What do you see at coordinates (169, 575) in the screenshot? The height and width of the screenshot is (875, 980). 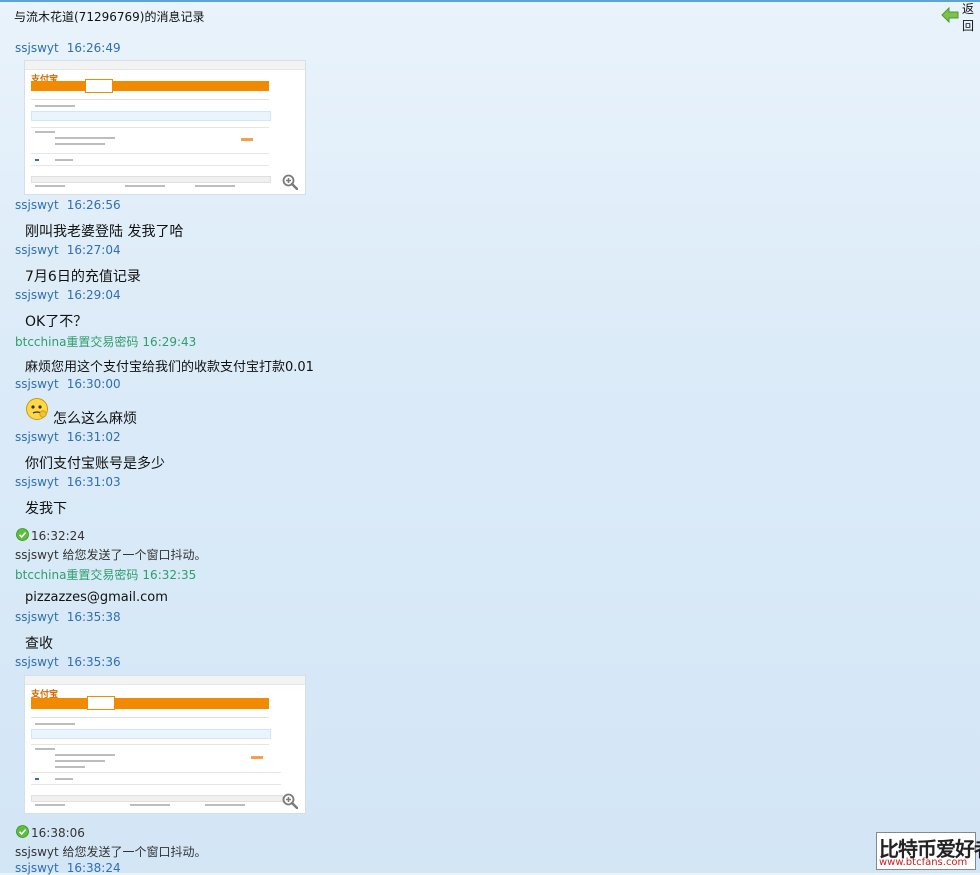 I see `message-time: 16:32:35` at bounding box center [169, 575].